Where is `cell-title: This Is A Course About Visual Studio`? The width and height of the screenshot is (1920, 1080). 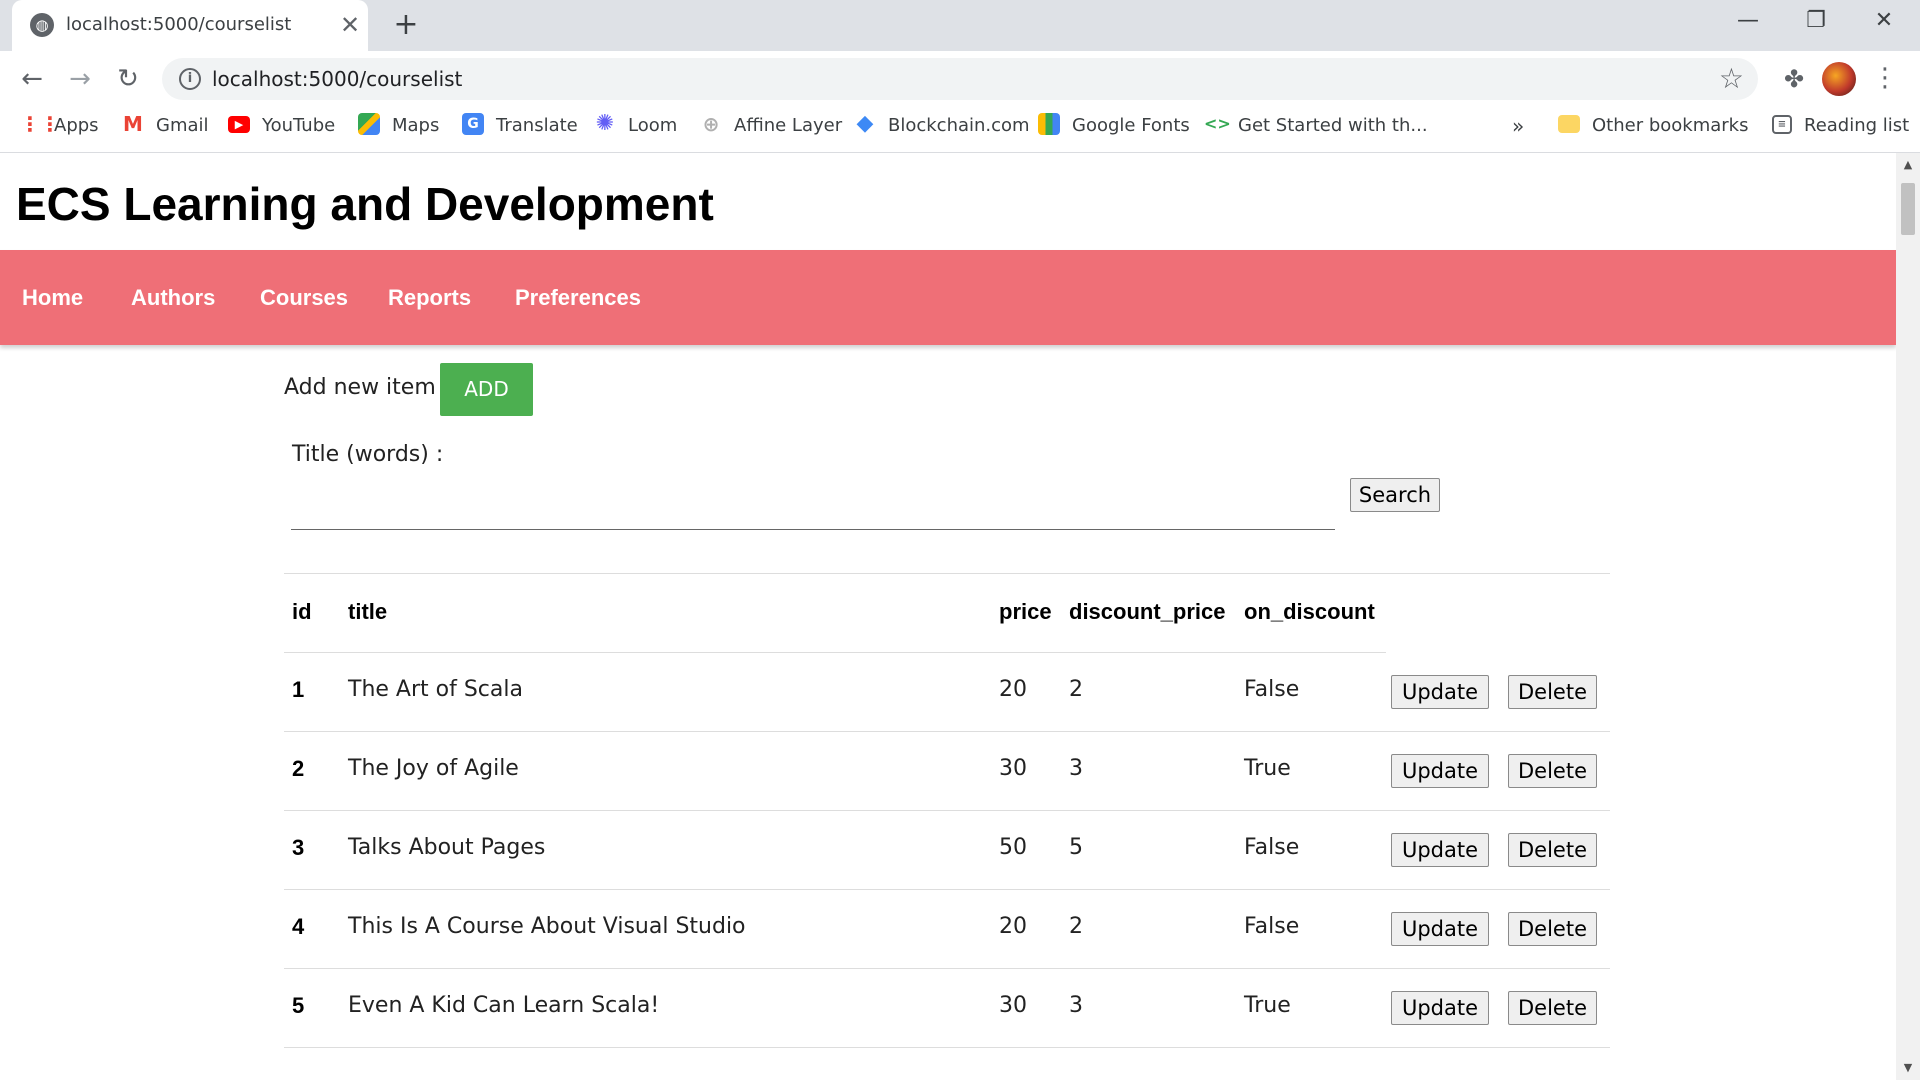 cell-title: This Is A Course About Visual Studio is located at coordinates (547, 926).